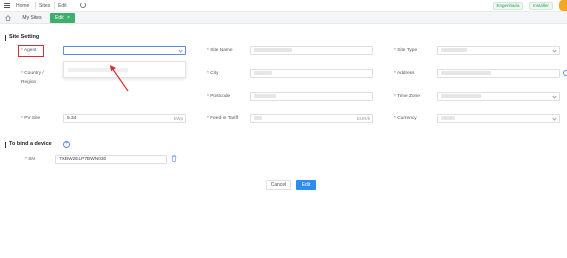 The width and height of the screenshot is (567, 258). I want to click on cancel-button: Cancel, so click(278, 185).